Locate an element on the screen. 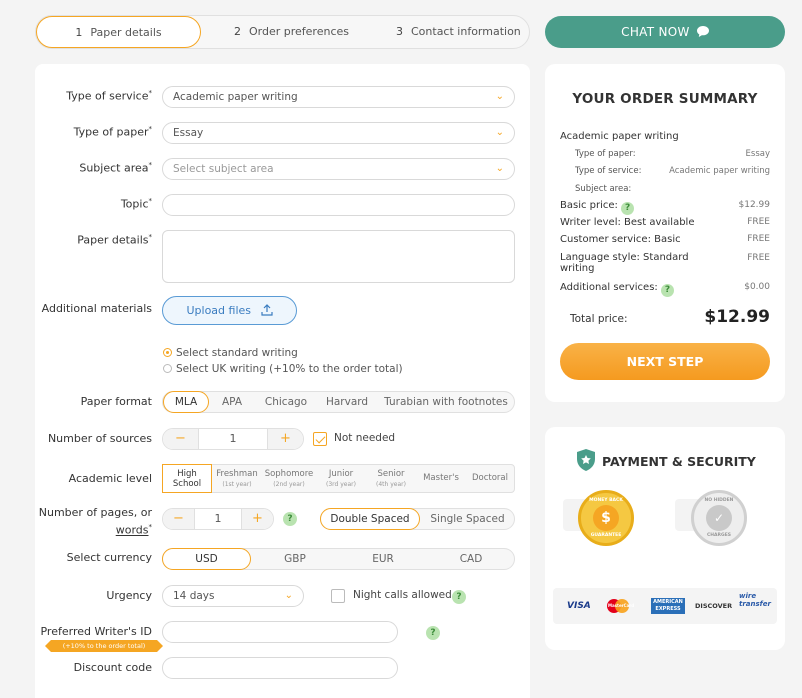 Image resolution: width=802 pixels, height=698 pixels. step-contact-information: 3 Contact information is located at coordinates (458, 32).